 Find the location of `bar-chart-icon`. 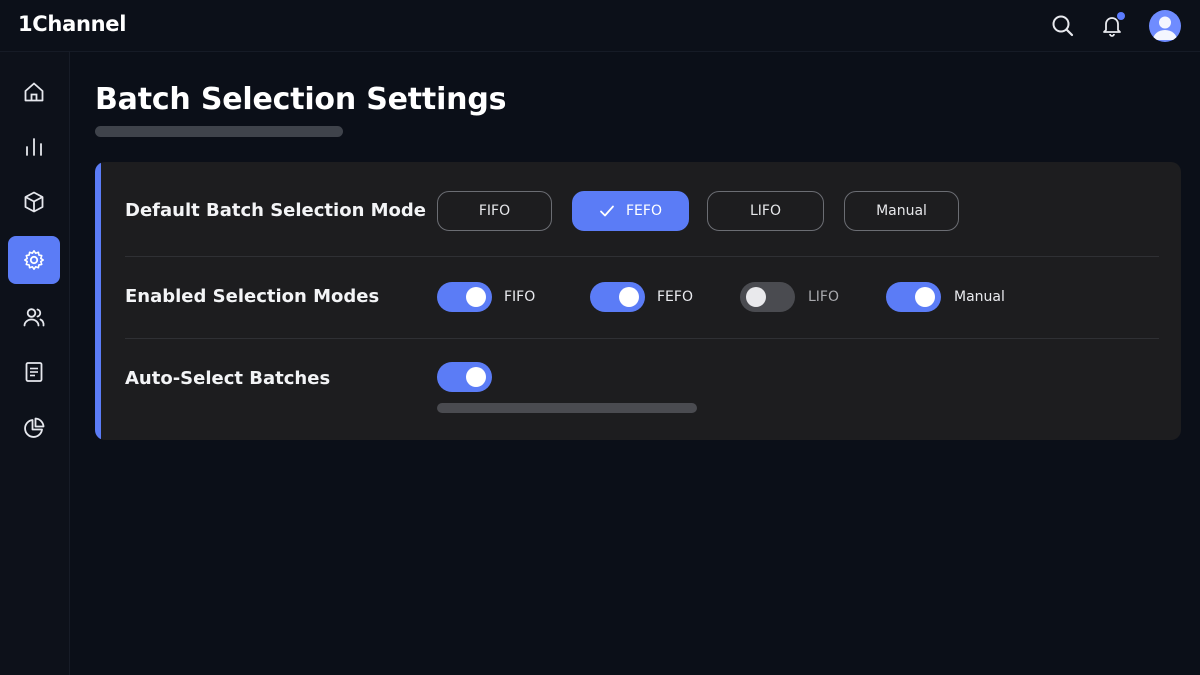

bar-chart-icon is located at coordinates (34, 147).